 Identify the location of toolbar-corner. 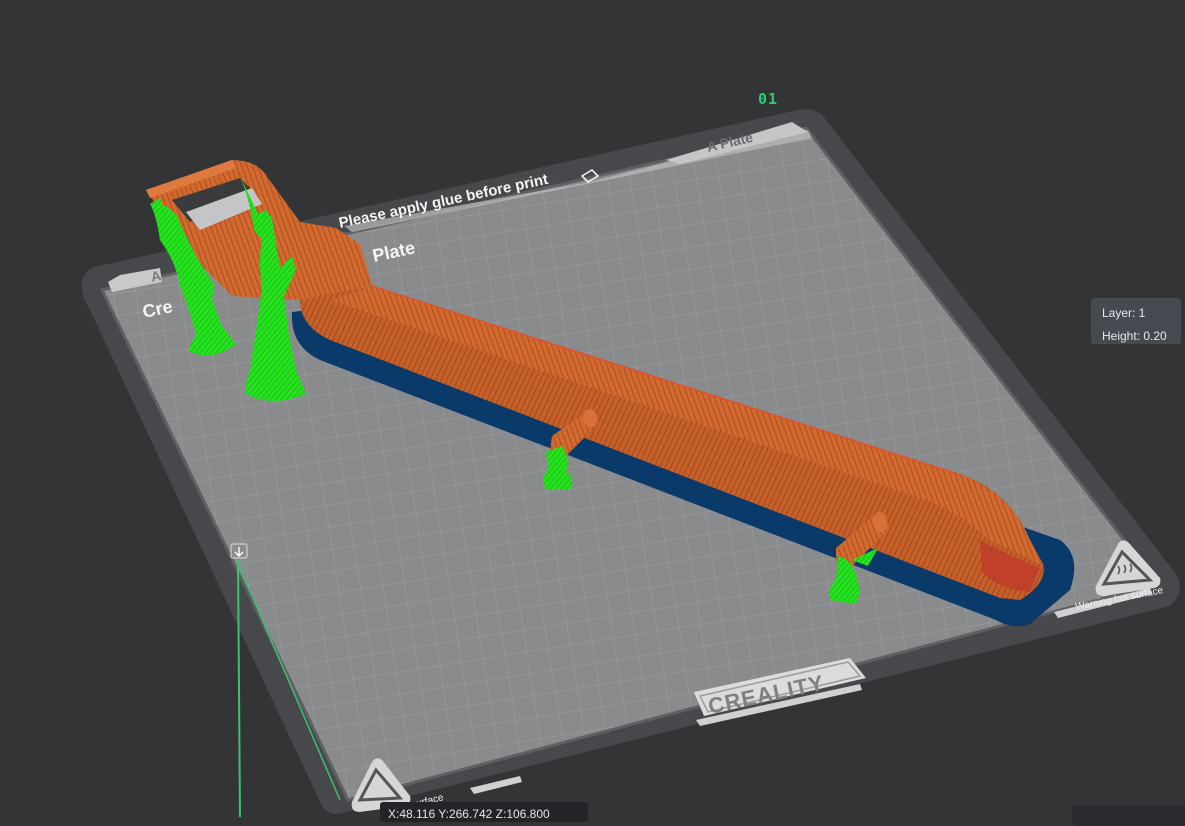
(1128, 816).